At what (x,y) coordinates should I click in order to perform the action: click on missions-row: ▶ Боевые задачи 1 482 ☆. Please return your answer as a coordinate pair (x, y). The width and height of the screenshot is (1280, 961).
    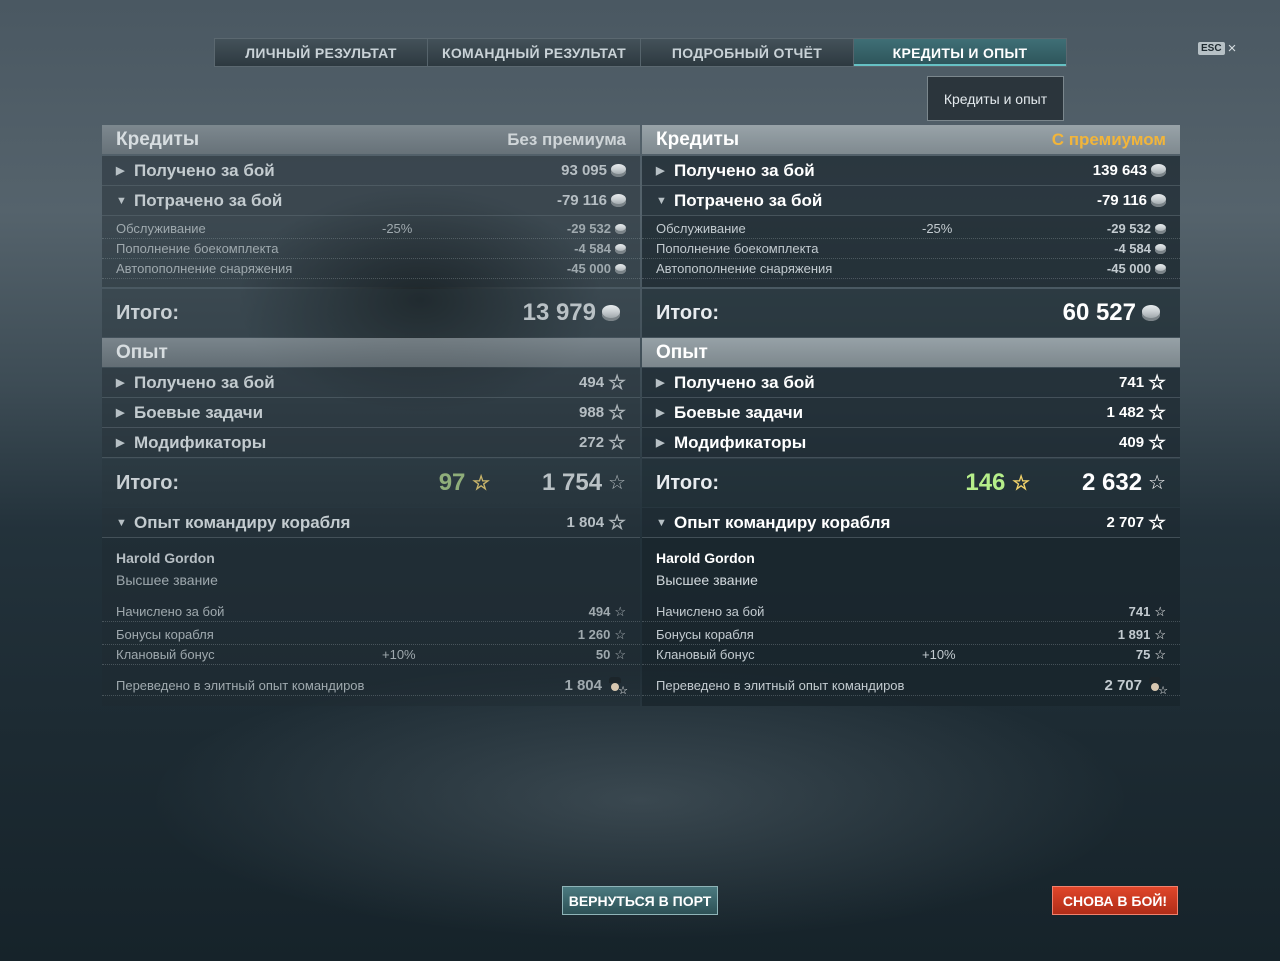
    Looking at the image, I should click on (911, 413).